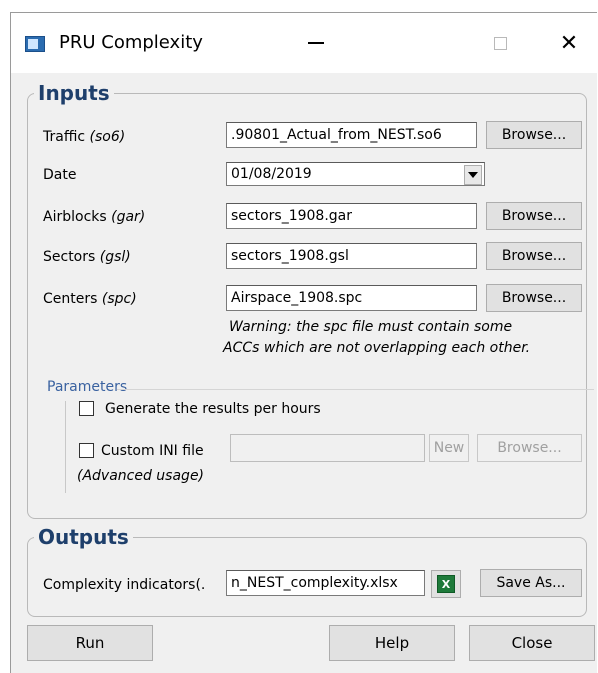  I want to click on open-excel-button: X, so click(446, 584).